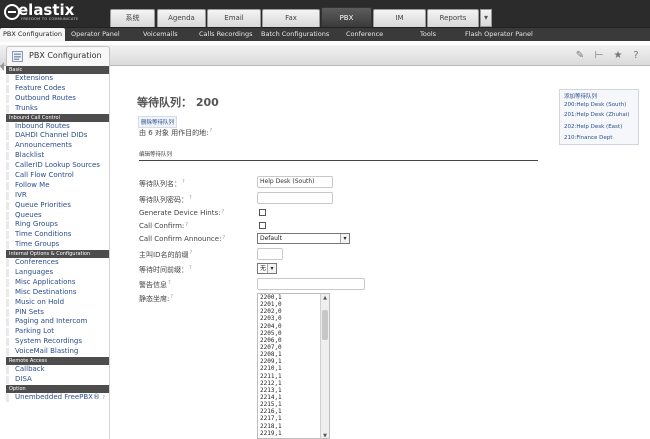 Image resolution: width=650 pixels, height=439 pixels. Describe the element at coordinates (596, 115) in the screenshot. I see `queue-list-item: 201:Help Desk (Zhuhai)` at that location.